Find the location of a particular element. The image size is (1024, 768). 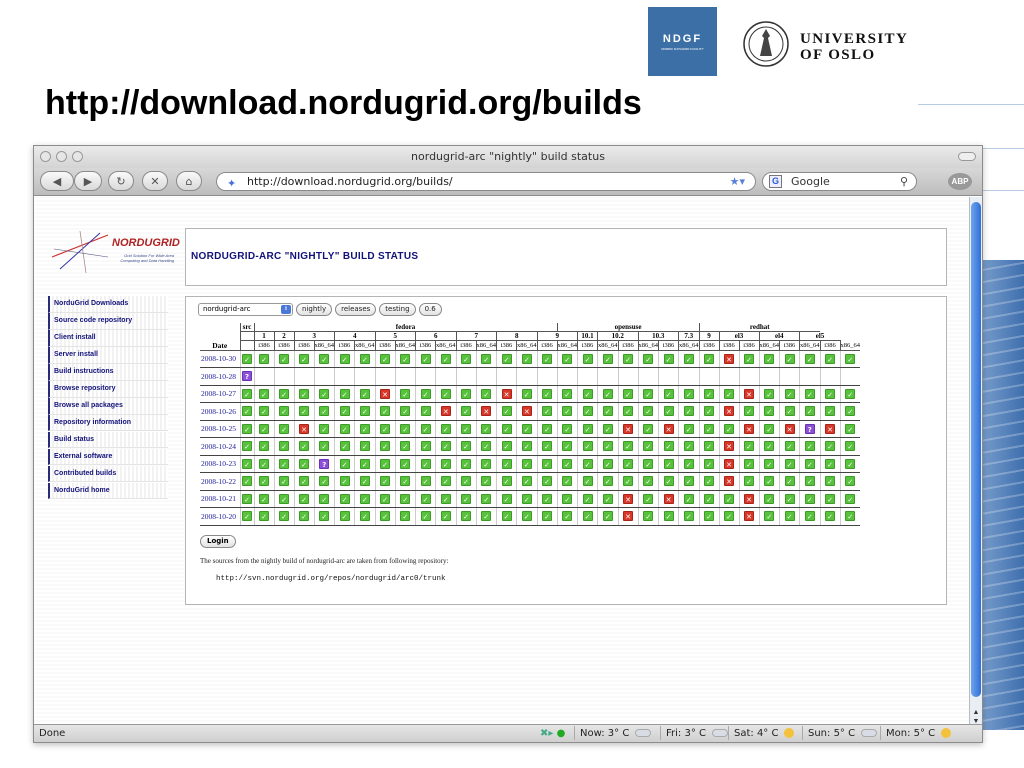

sidebar-item-browse-repository: Browse repository is located at coordinates (108, 389).